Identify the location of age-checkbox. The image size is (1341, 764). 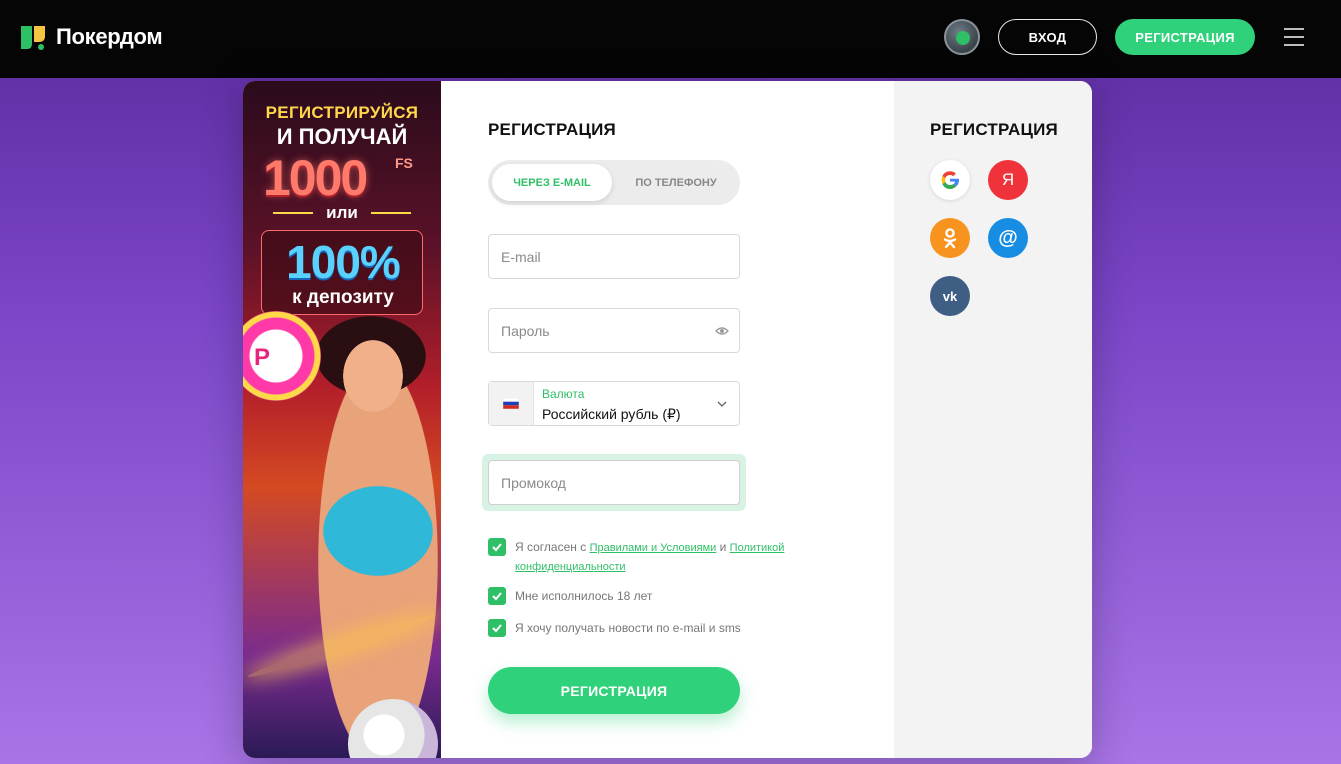
(497, 596).